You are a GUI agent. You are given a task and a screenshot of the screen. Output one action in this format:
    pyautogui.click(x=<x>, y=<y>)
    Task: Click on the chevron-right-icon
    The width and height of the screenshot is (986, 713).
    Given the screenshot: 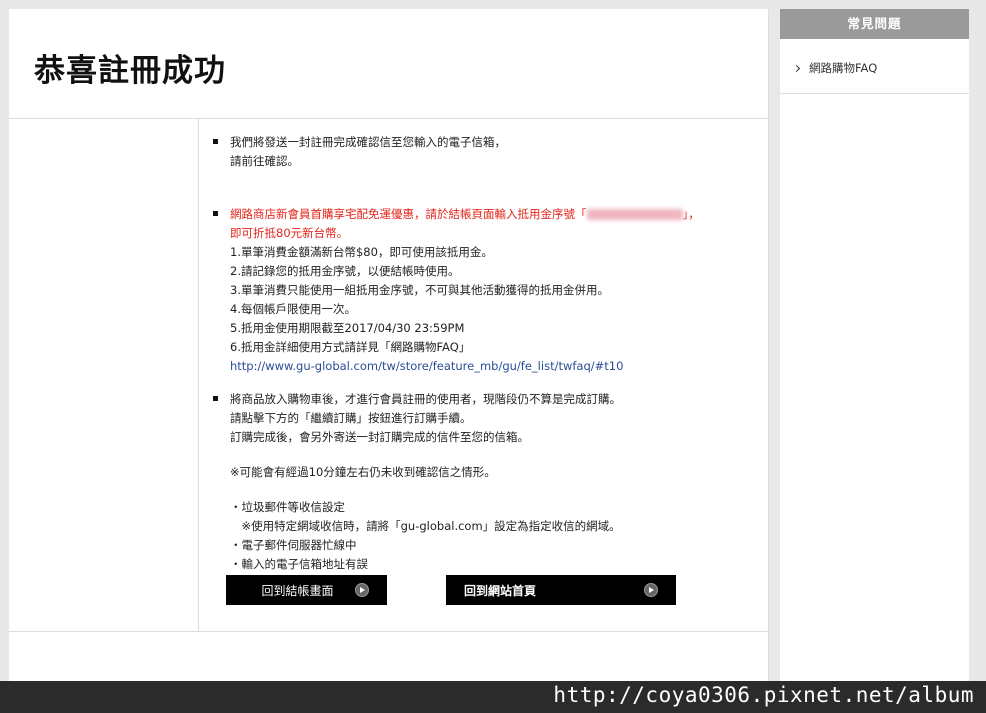 What is the action you would take?
    pyautogui.click(x=796, y=68)
    